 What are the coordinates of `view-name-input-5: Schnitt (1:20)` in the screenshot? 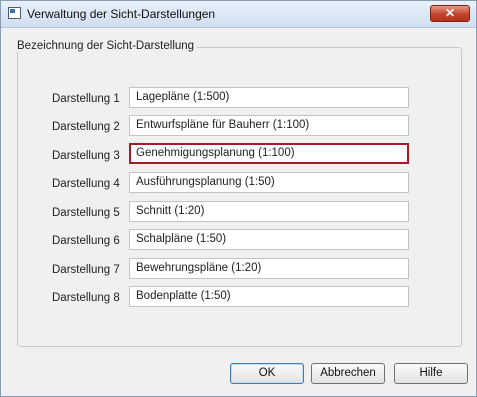 It's located at (269, 211).